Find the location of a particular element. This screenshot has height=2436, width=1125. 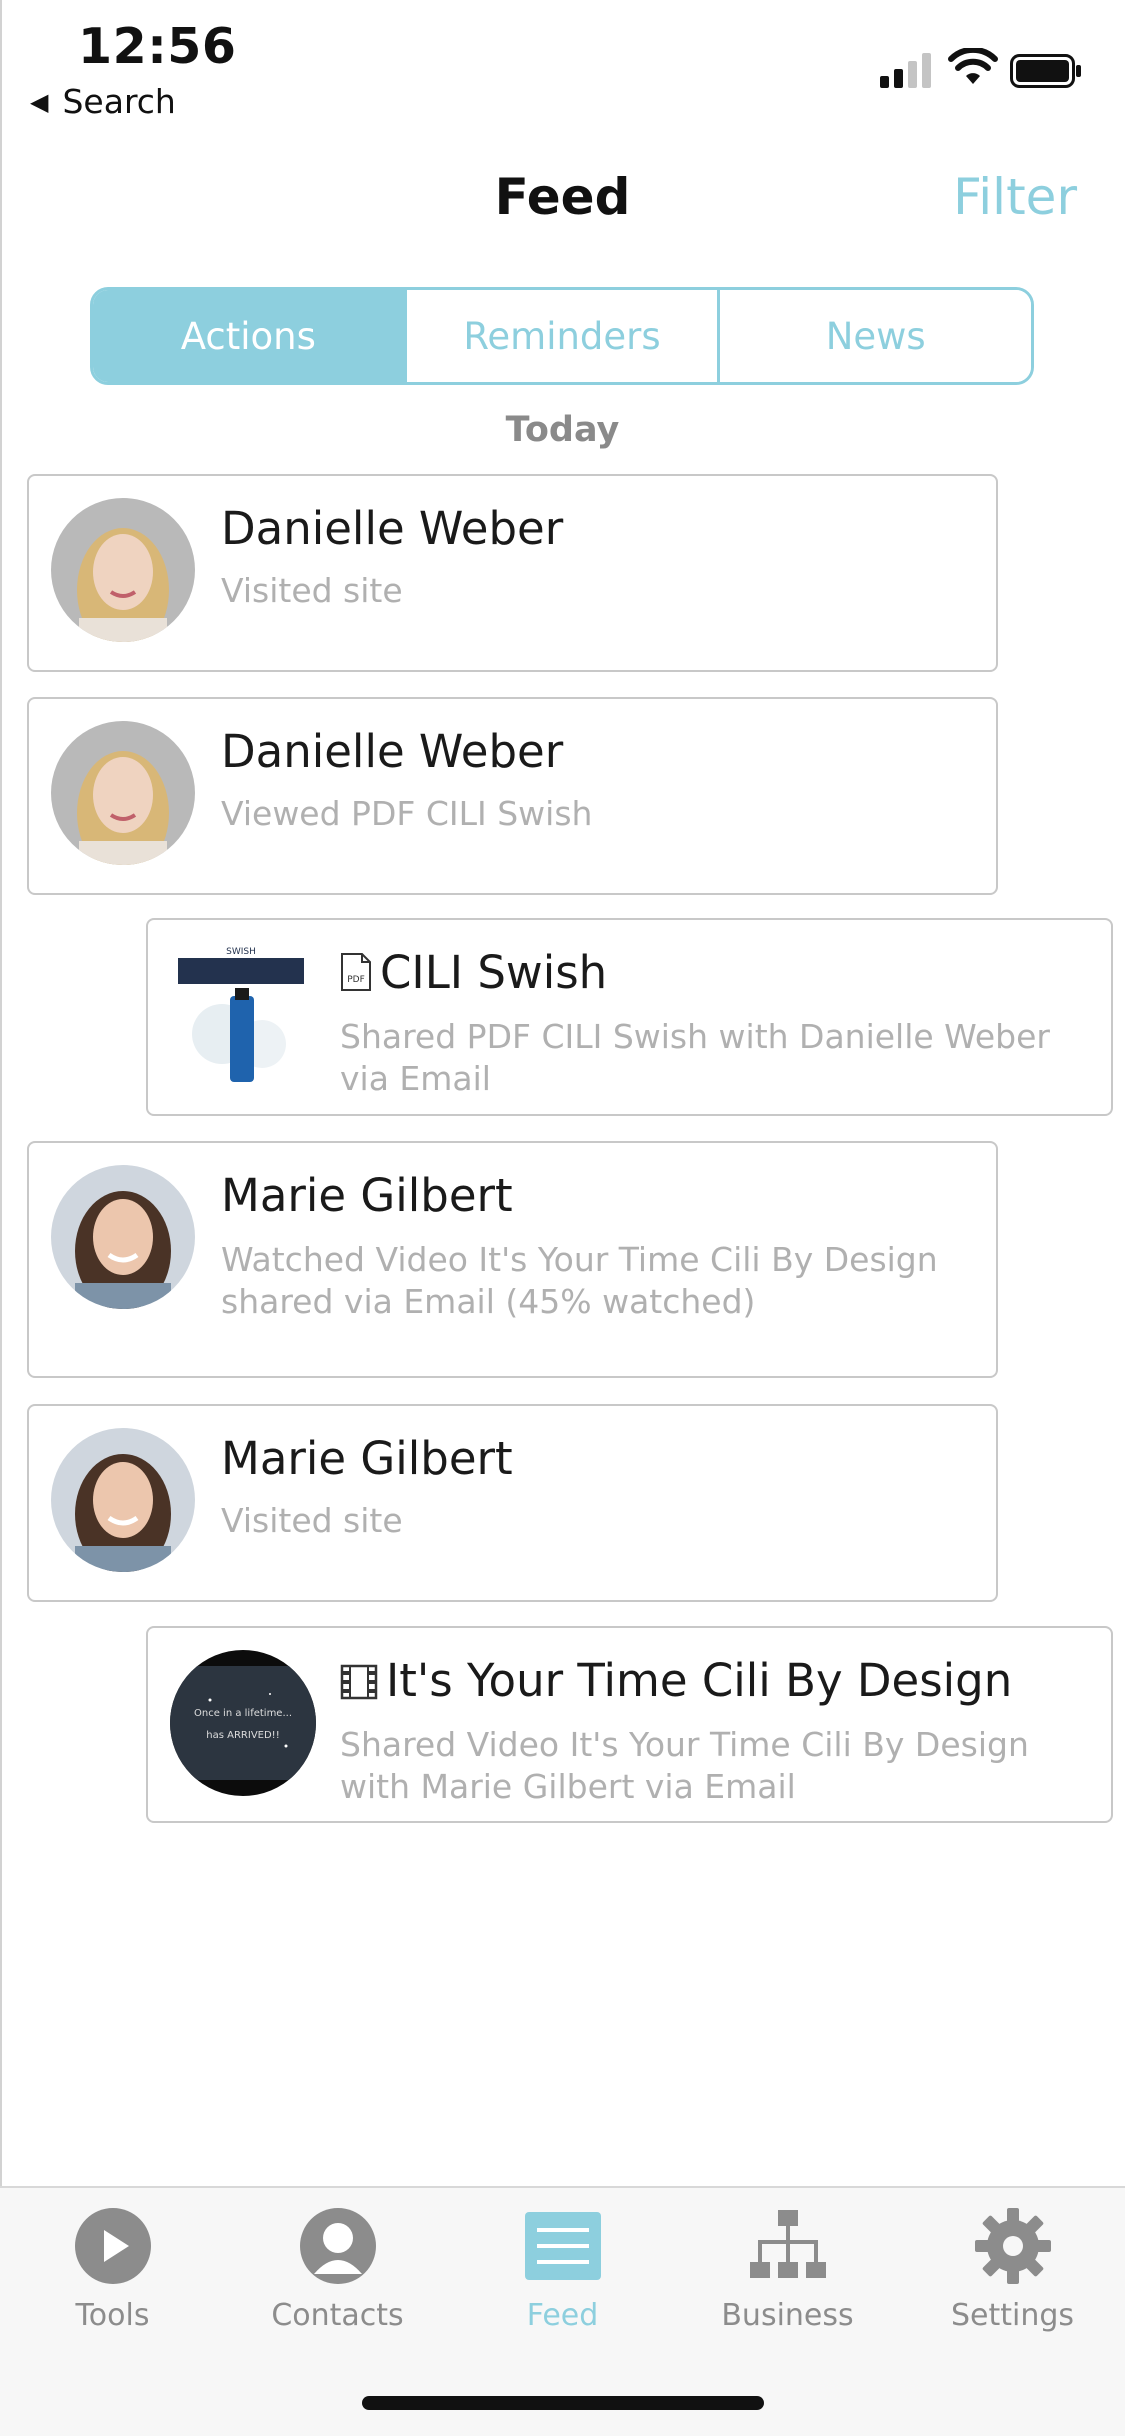

play-circle-icon is located at coordinates (112, 2246).